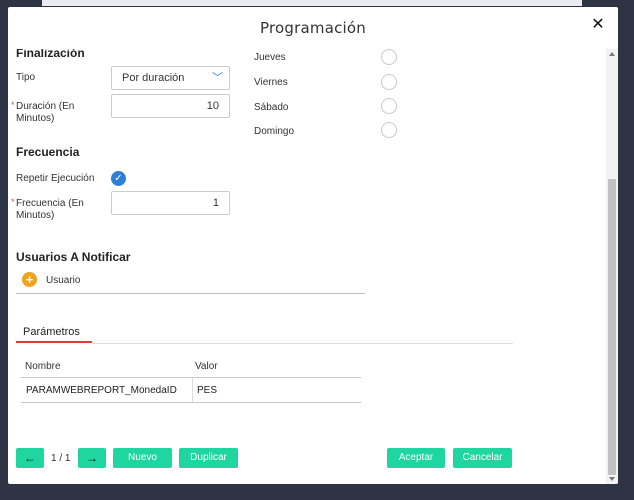  Describe the element at coordinates (35, 118) in the screenshot. I see `duracion-label-line2: Minutos)` at that location.